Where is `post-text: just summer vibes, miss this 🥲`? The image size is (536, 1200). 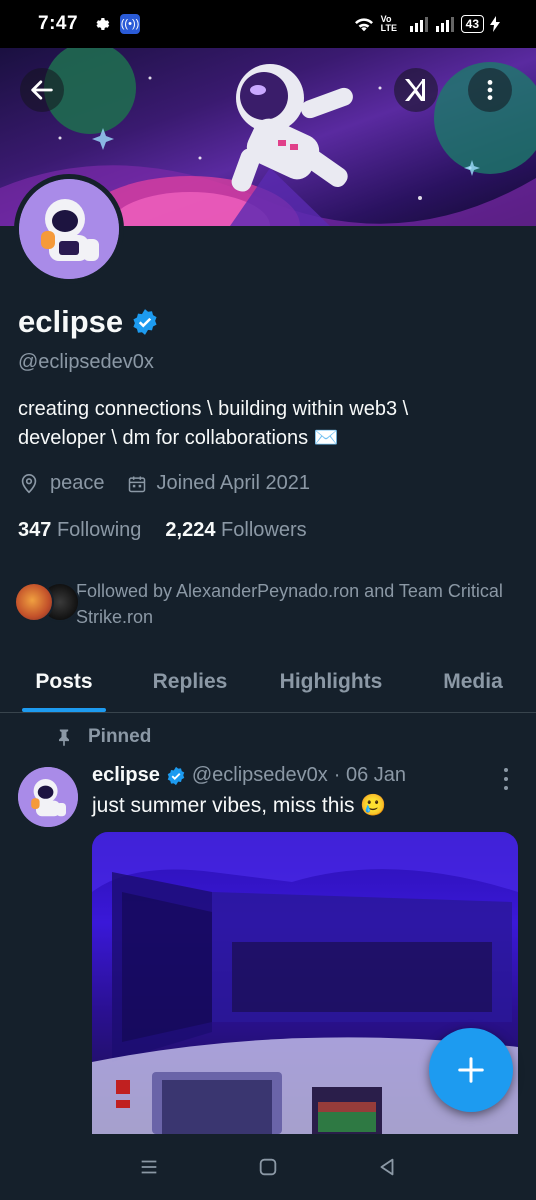
post-text: just summer vibes, miss this 🥲 is located at coordinates (239, 805).